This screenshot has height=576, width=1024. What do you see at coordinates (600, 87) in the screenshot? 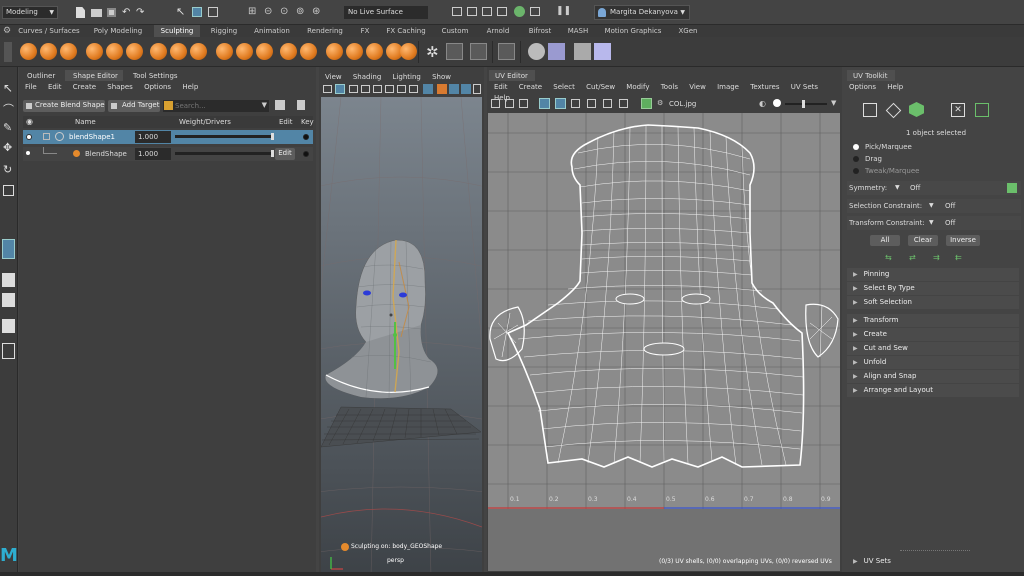
I see `menu-cut-sew: Cut/Sew` at bounding box center [600, 87].